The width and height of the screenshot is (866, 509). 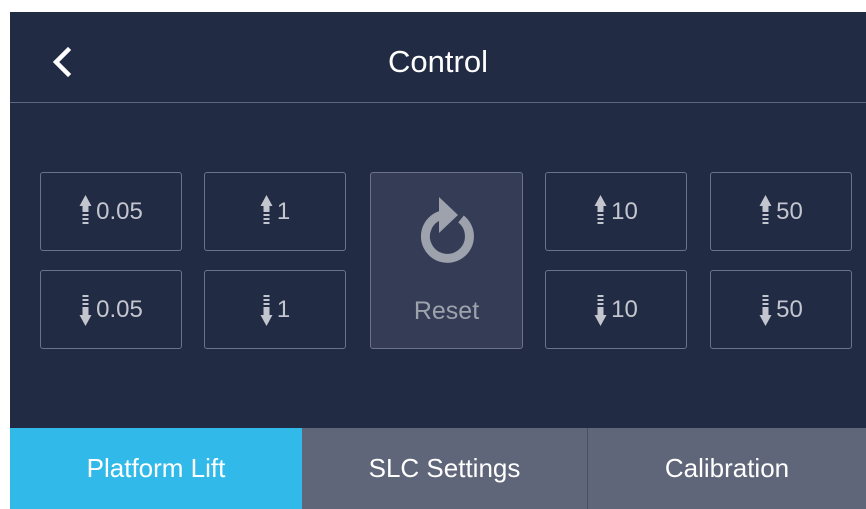 I want to click on lift-up-1-button: 1, so click(x=275, y=211).